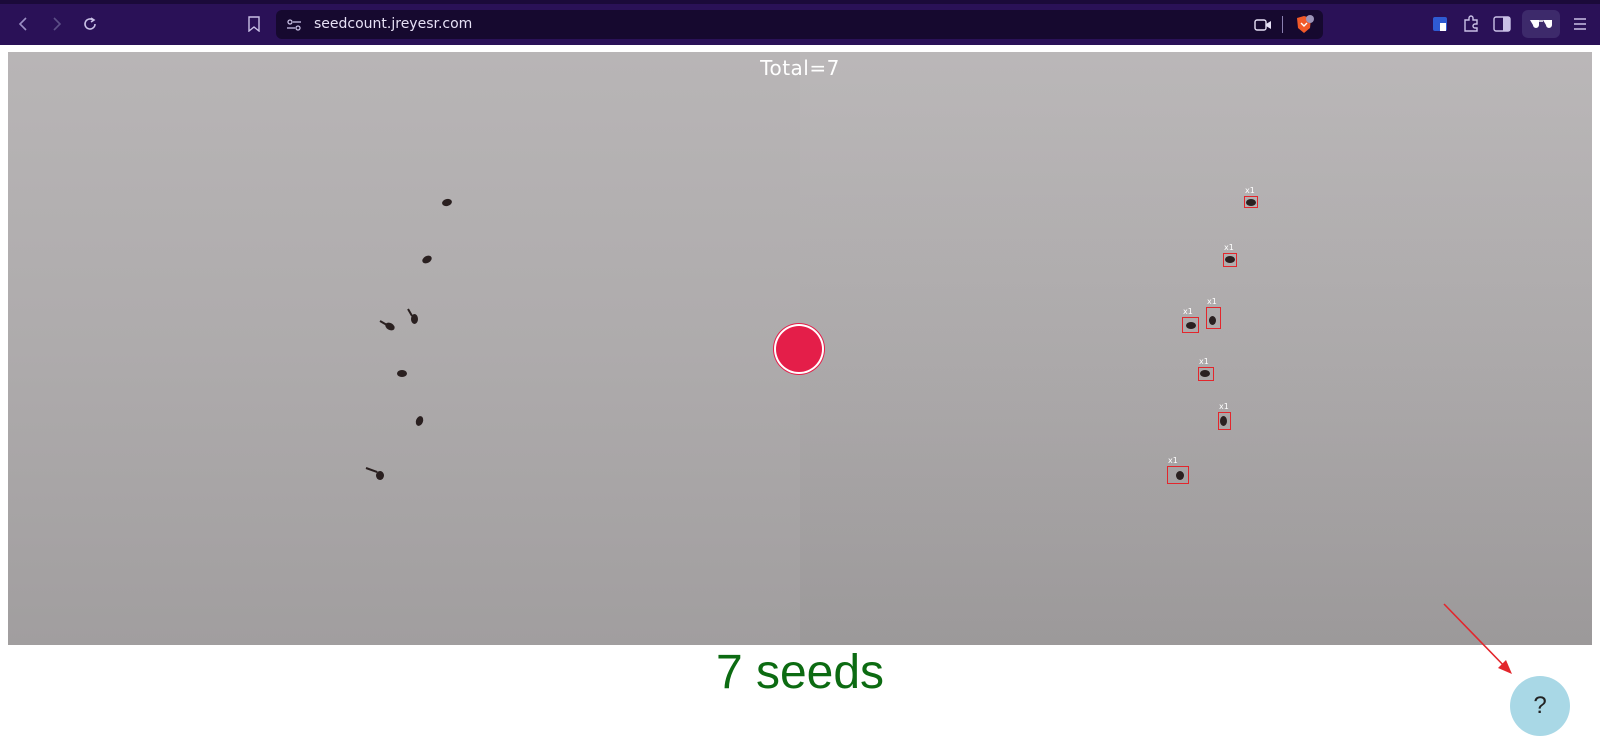 This screenshot has height=750, width=1600. I want to click on bookmark-icon, so click(254, 24).